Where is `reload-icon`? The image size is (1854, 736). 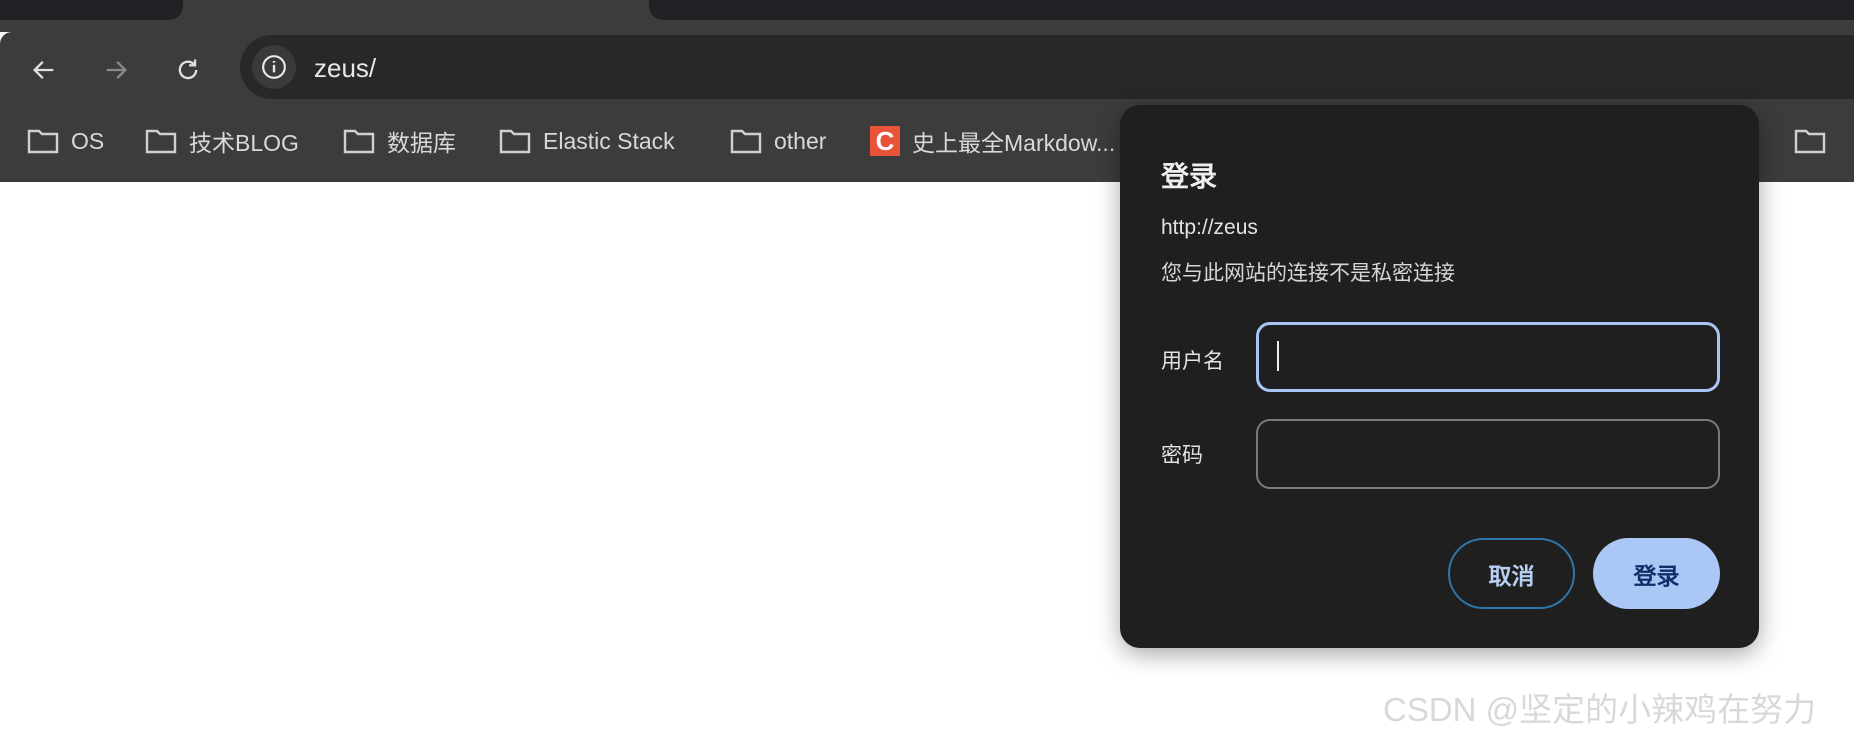 reload-icon is located at coordinates (188, 69).